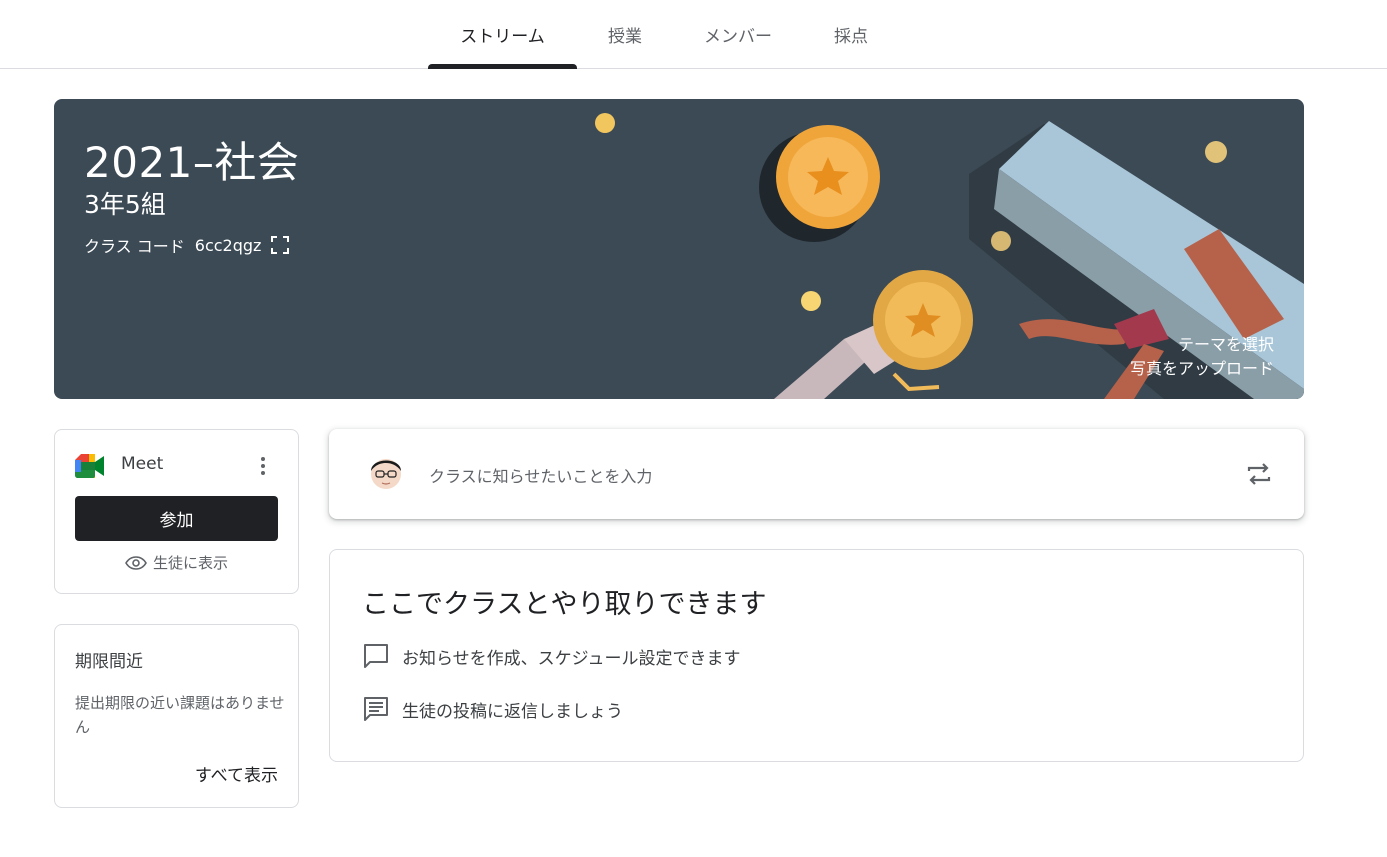 The height and width of the screenshot is (857, 1387). What do you see at coordinates (564, 604) in the screenshot?
I see `info-title: ここでクラスとやり取りできます` at bounding box center [564, 604].